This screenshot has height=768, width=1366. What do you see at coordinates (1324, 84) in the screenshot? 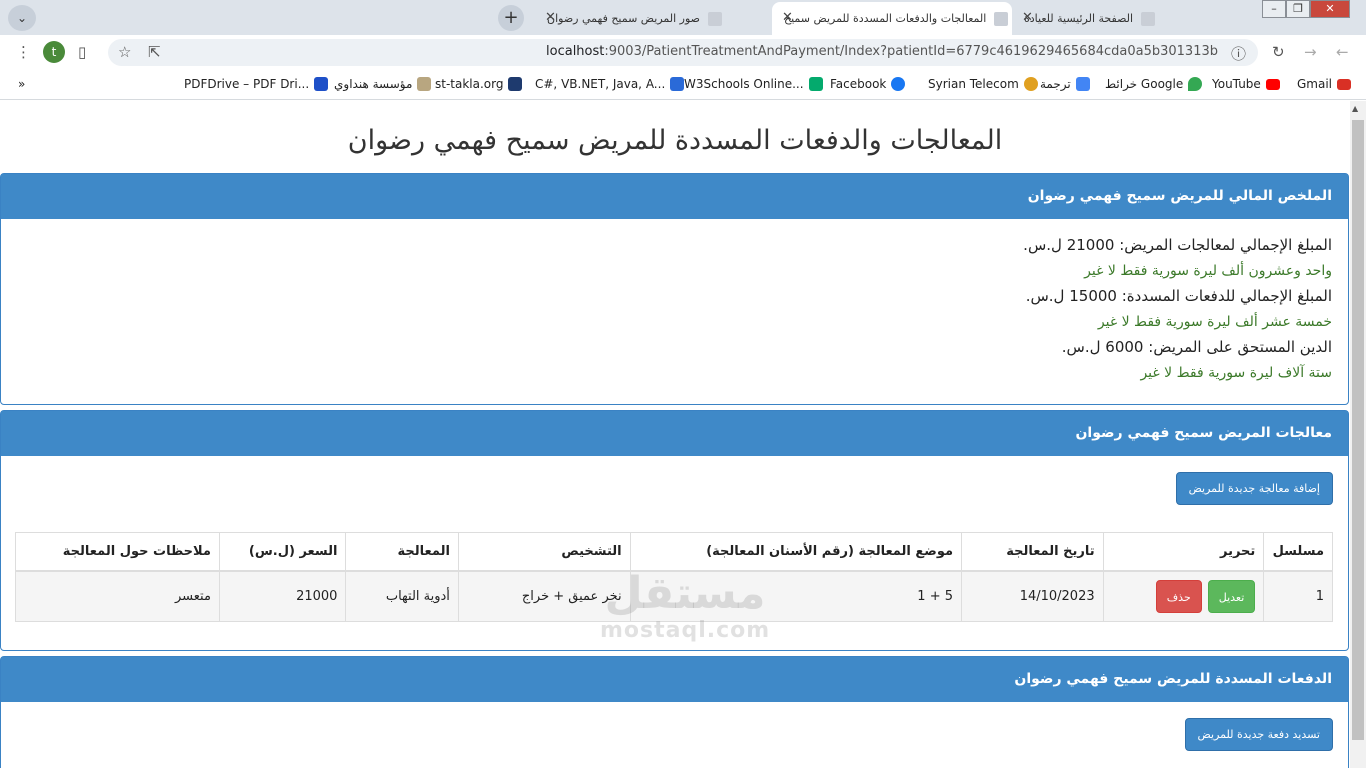
I see `bookmark-gmail: Gmail` at bounding box center [1324, 84].